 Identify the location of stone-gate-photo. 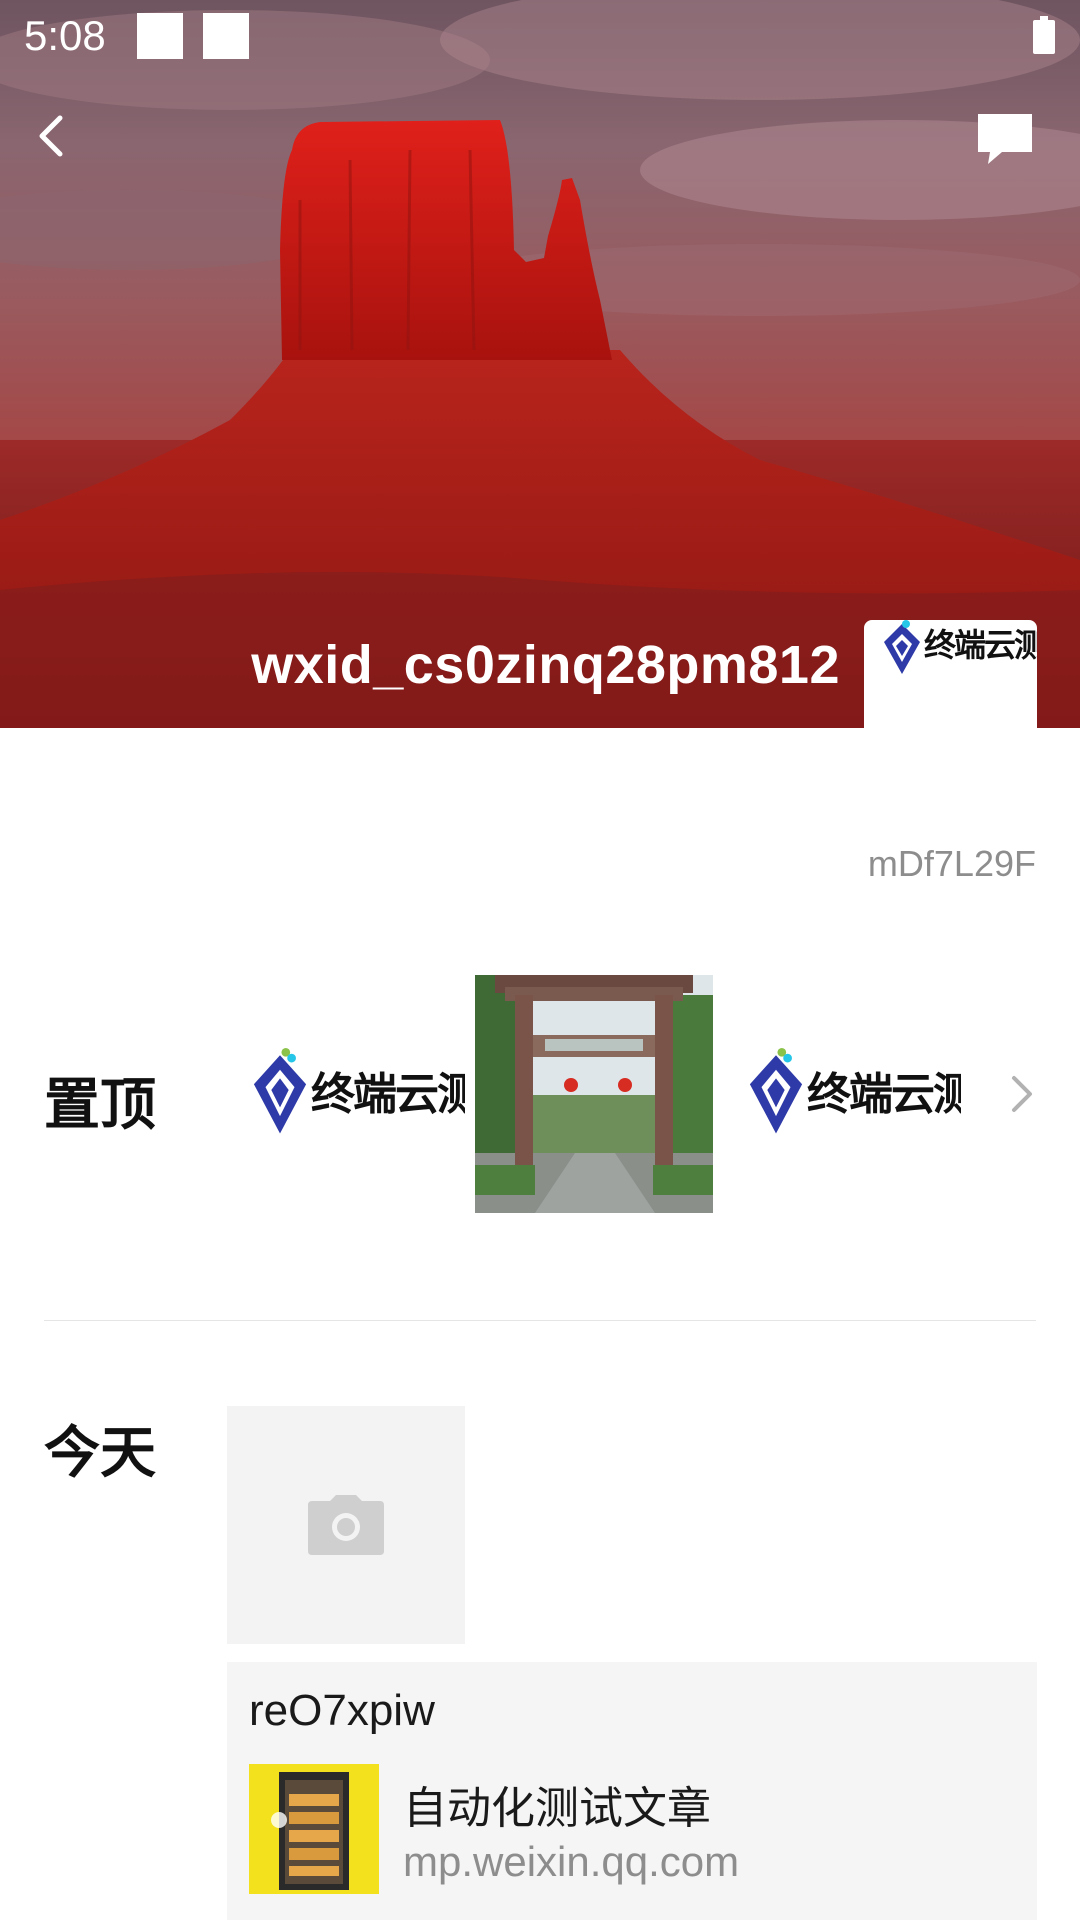
(594, 1094).